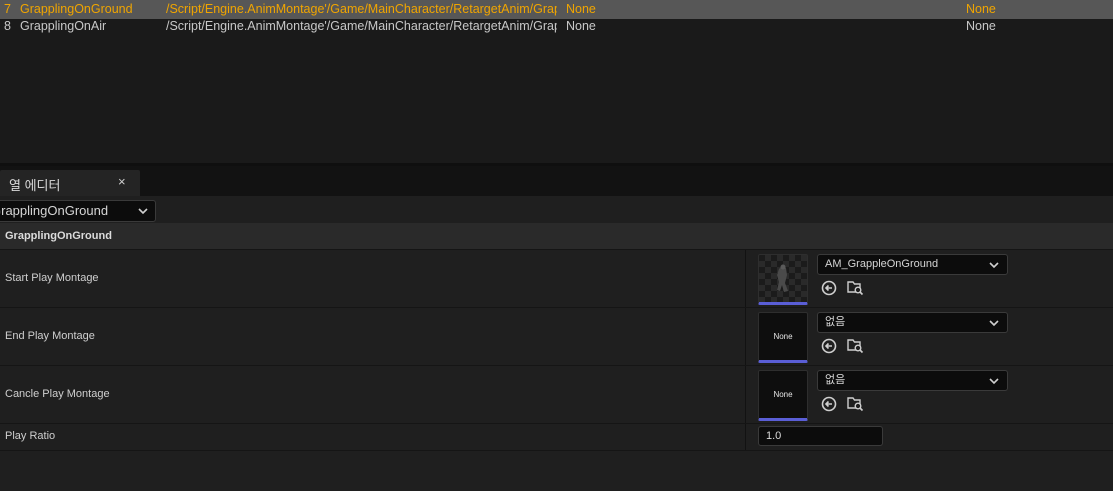  I want to click on character-preview-icon, so click(782, 278).